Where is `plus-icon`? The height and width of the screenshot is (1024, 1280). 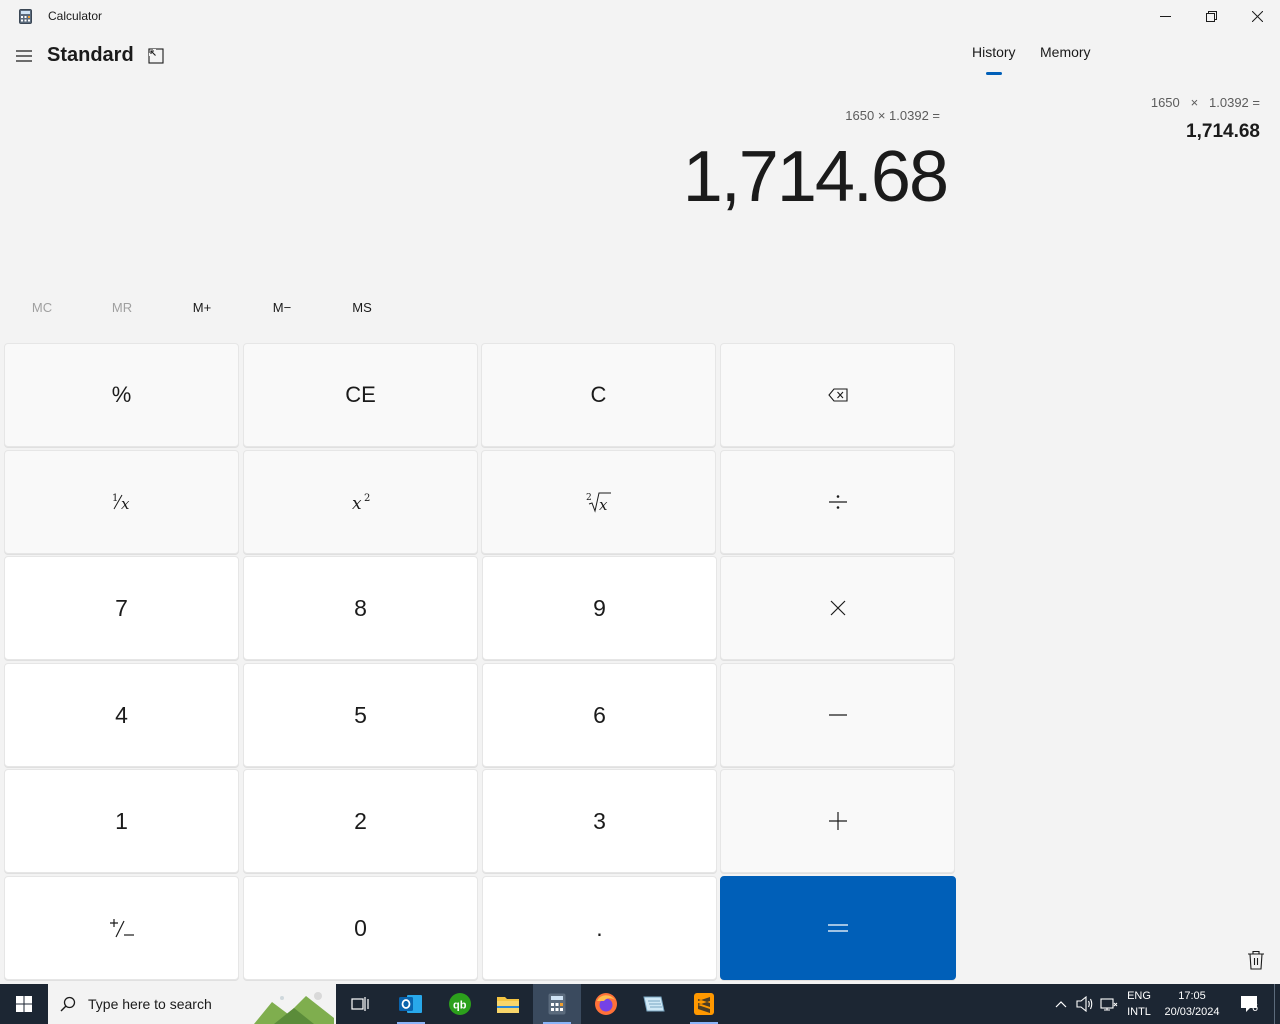
plus-icon is located at coordinates (837, 821).